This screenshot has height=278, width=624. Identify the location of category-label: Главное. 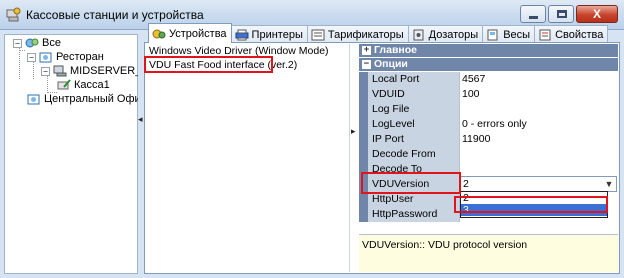
(395, 50).